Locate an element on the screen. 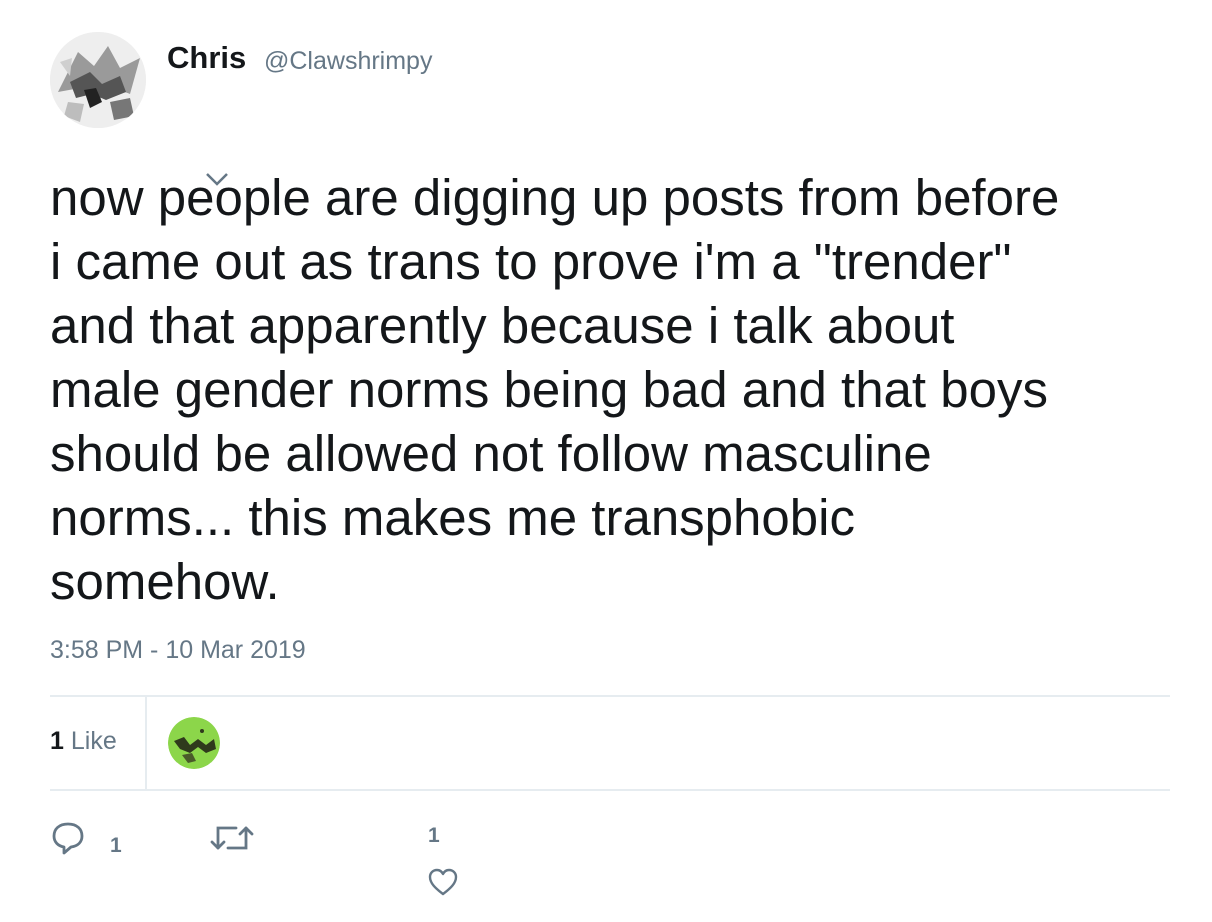 Image resolution: width=1212 pixels, height=922 pixels. likes-stat-label: Like is located at coordinates (93, 741).